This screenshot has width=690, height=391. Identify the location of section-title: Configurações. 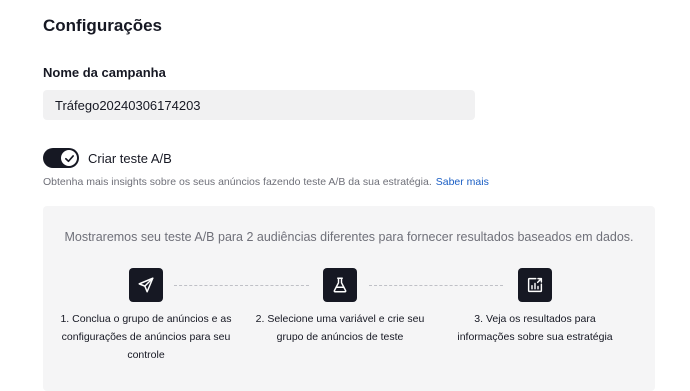
(103, 25).